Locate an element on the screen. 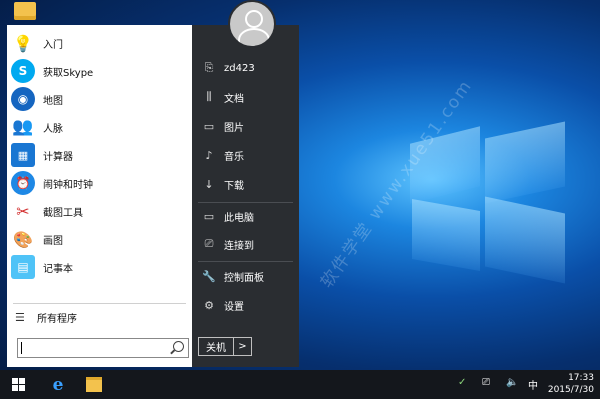 This screenshot has width=600, height=399. app-item-people: 👥 人脉 is located at coordinates (99, 127).